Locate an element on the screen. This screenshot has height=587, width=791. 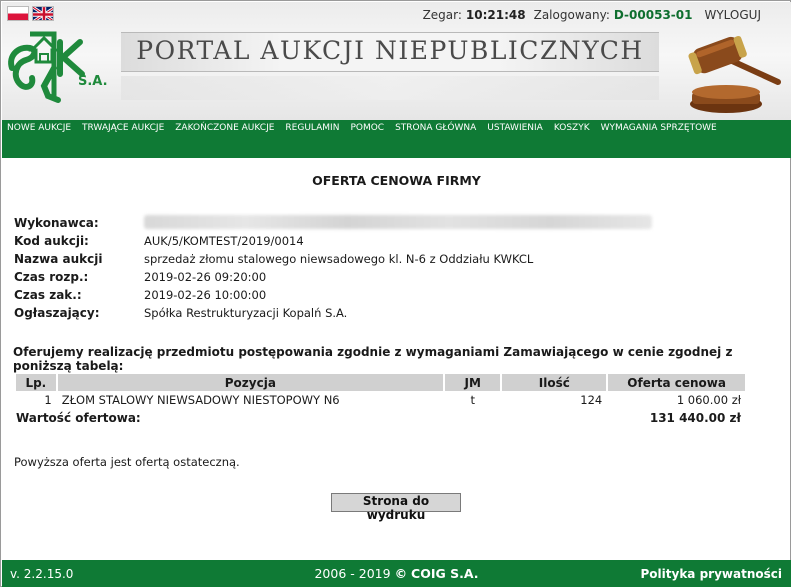
column-header-quantity: Ilość is located at coordinates (554, 382).